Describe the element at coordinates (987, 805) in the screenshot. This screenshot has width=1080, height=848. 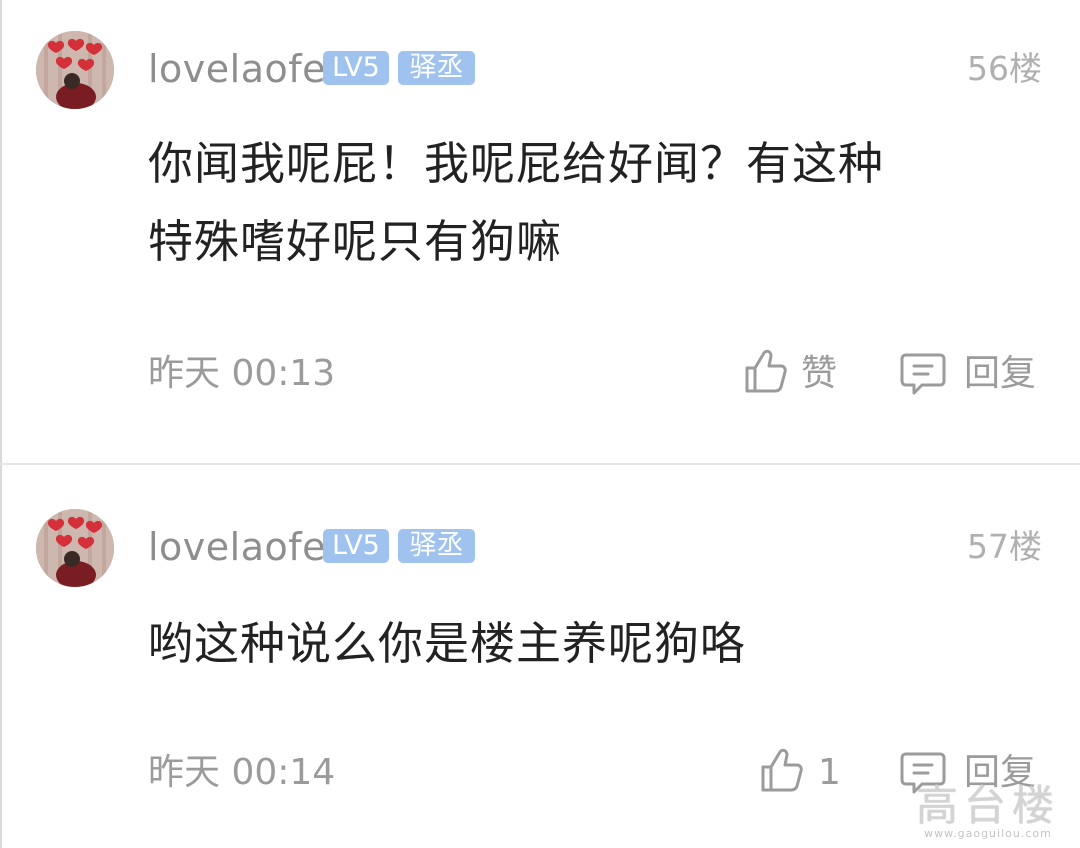
I see `watermark-title: 高台楼` at that location.